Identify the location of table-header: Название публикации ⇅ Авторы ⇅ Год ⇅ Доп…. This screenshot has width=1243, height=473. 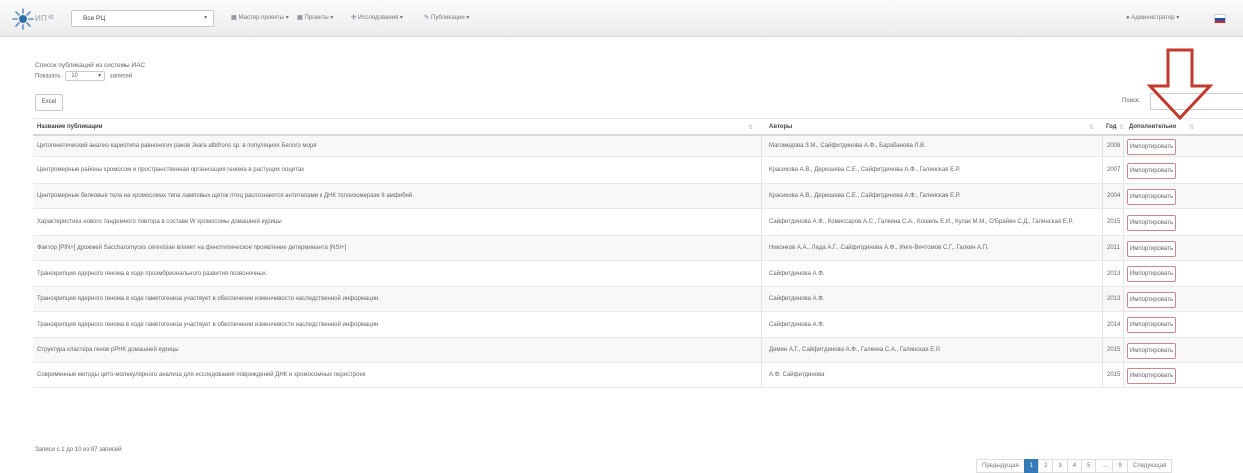
(638, 127).